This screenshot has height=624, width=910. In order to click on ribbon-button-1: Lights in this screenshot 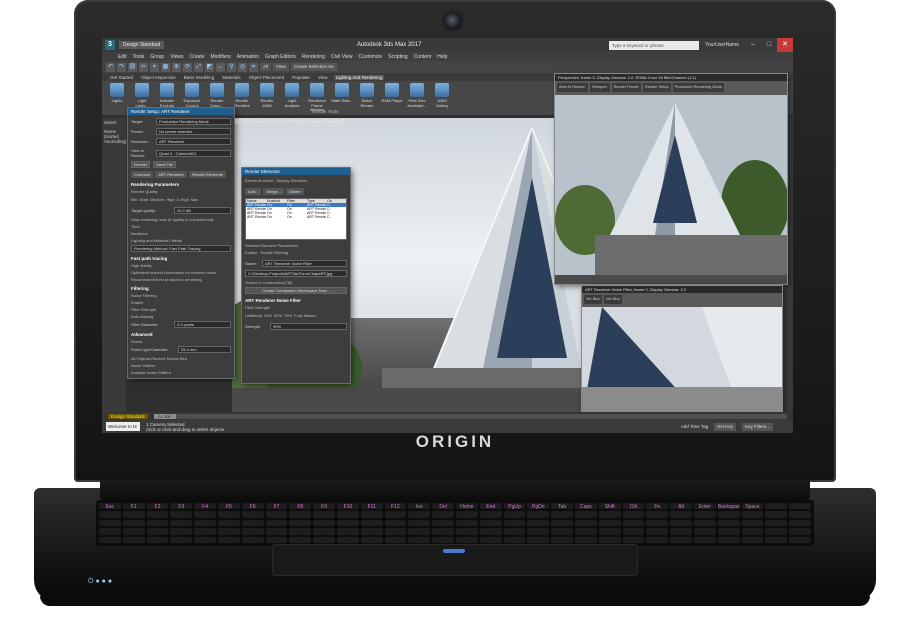, I will do `click(117, 98)`.